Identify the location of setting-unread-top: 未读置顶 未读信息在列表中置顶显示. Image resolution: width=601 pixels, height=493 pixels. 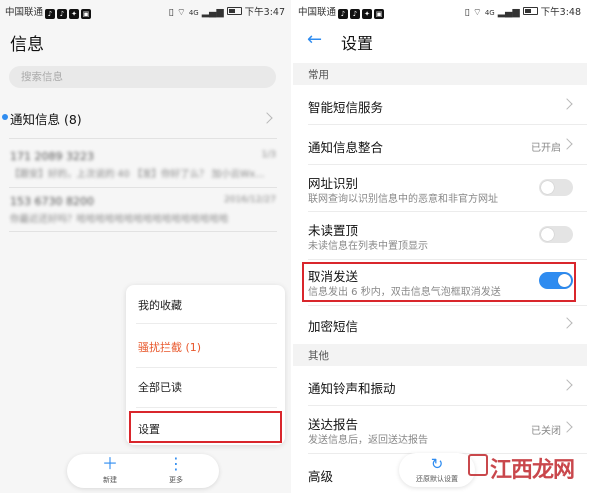
(440, 235).